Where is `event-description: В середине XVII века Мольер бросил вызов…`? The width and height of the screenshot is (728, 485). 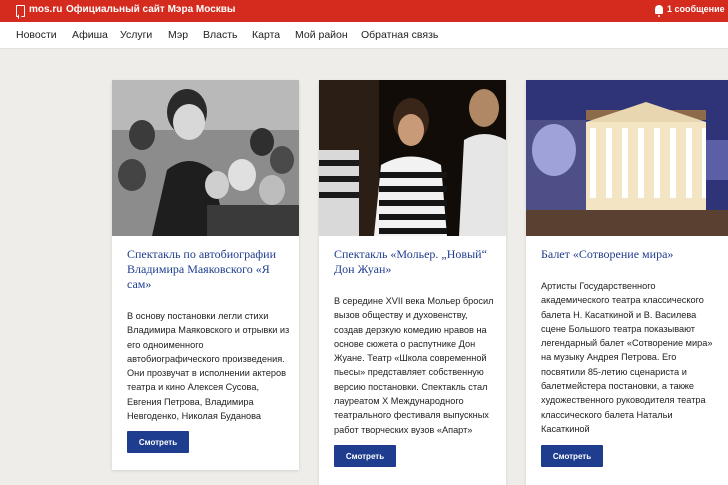 event-description: В середине XVII века Мольер бросил вызов… is located at coordinates (414, 365).